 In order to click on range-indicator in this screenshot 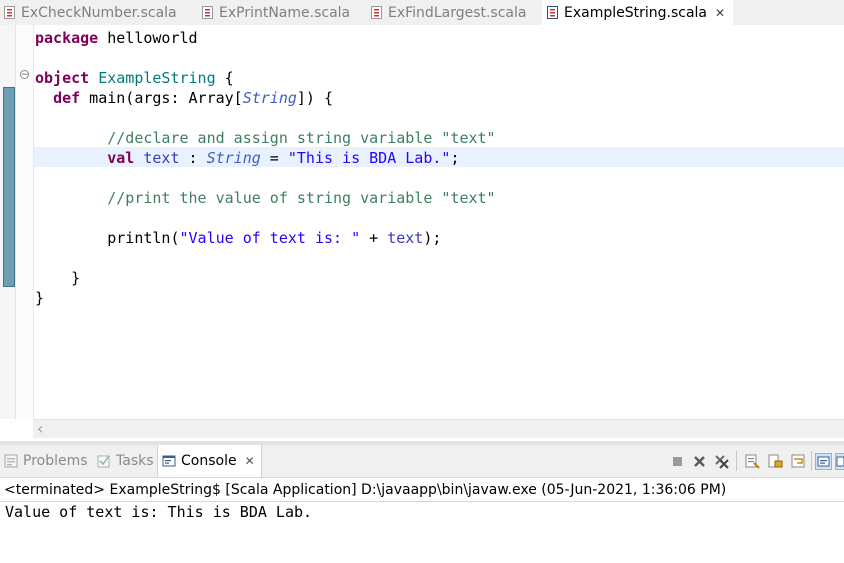, I will do `click(9, 187)`.